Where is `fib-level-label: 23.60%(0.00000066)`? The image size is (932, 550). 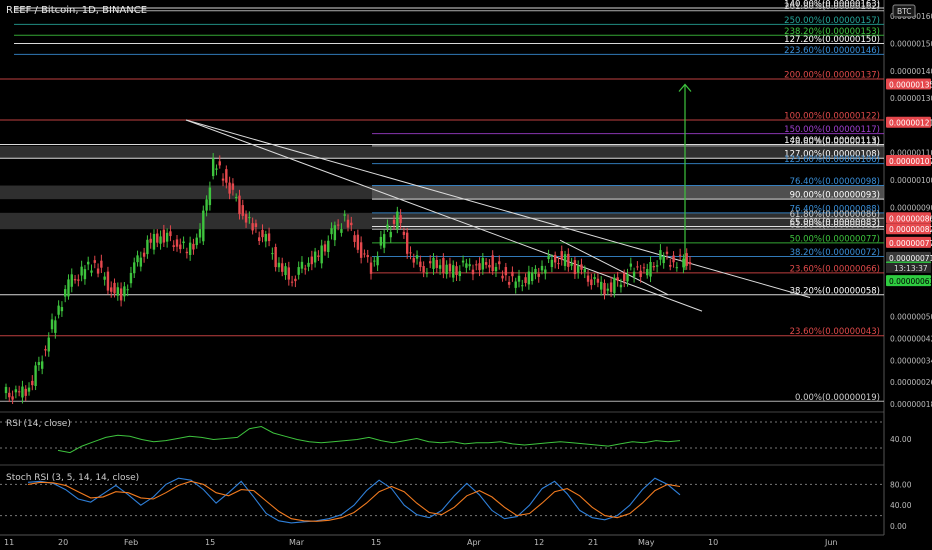
fib-level-label: 23.60%(0.00000066) is located at coordinates (835, 269).